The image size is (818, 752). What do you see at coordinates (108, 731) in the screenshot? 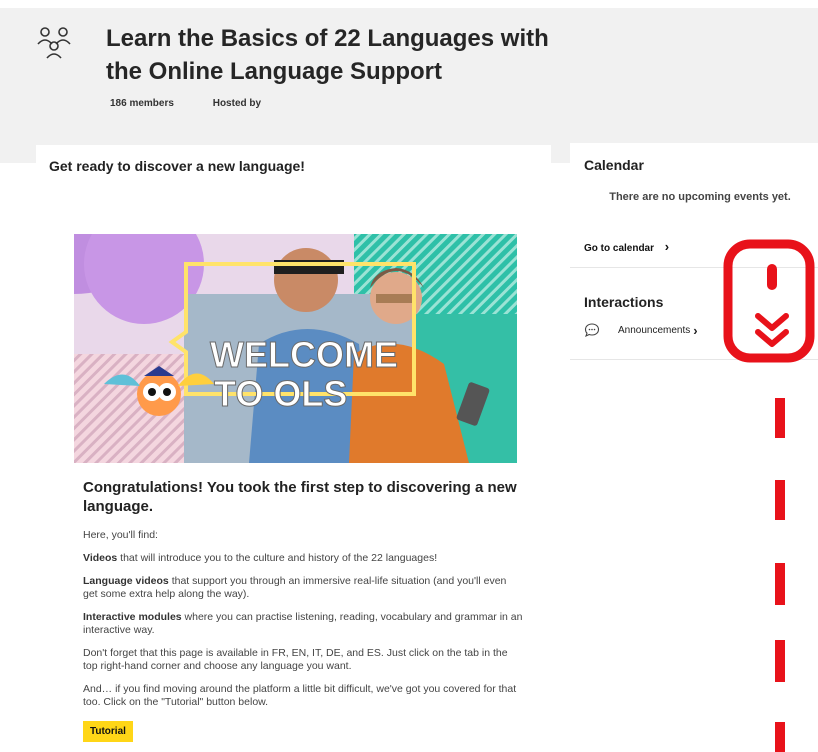
I see `tutorial-button: Tutorial` at bounding box center [108, 731].